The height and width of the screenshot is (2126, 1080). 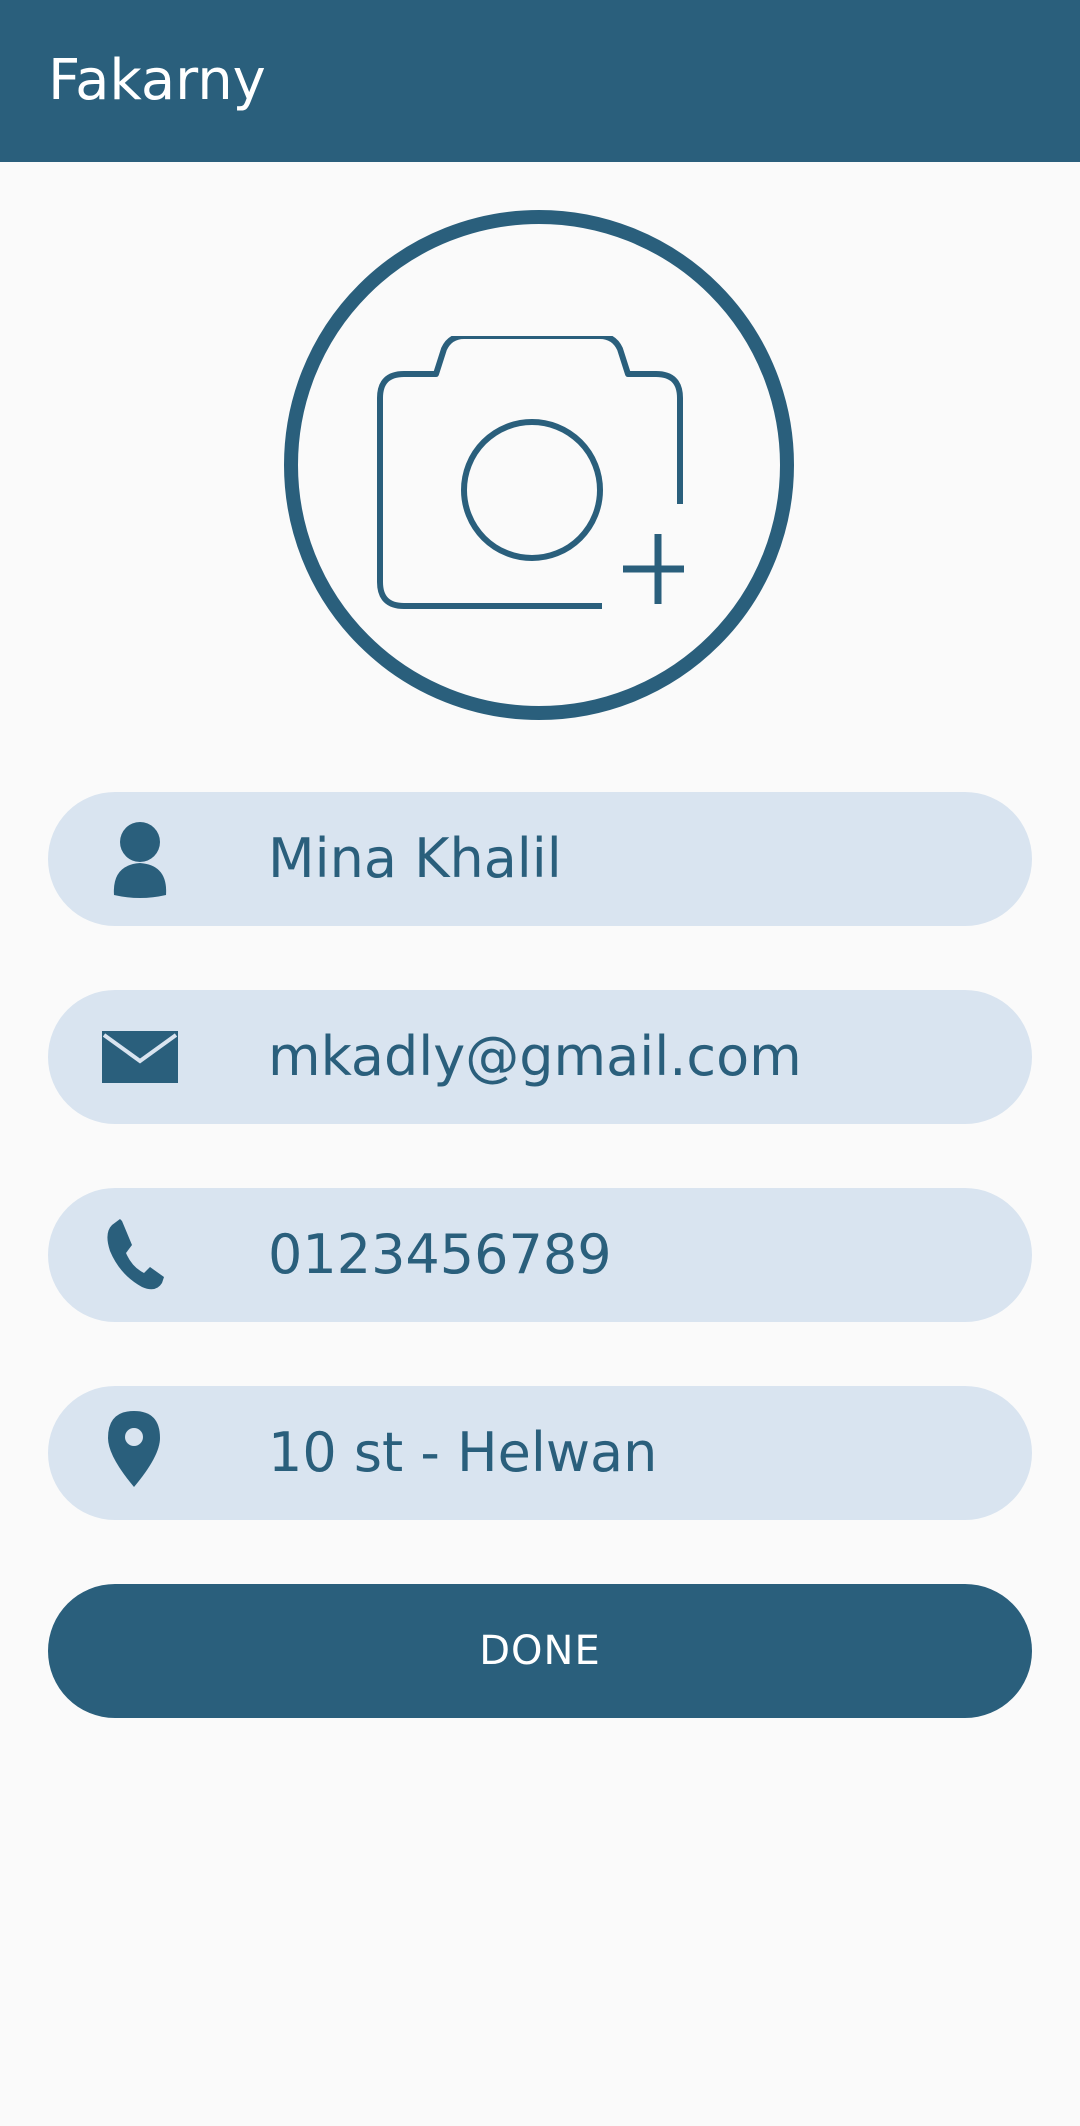 I want to click on person-icon, so click(x=140, y=859).